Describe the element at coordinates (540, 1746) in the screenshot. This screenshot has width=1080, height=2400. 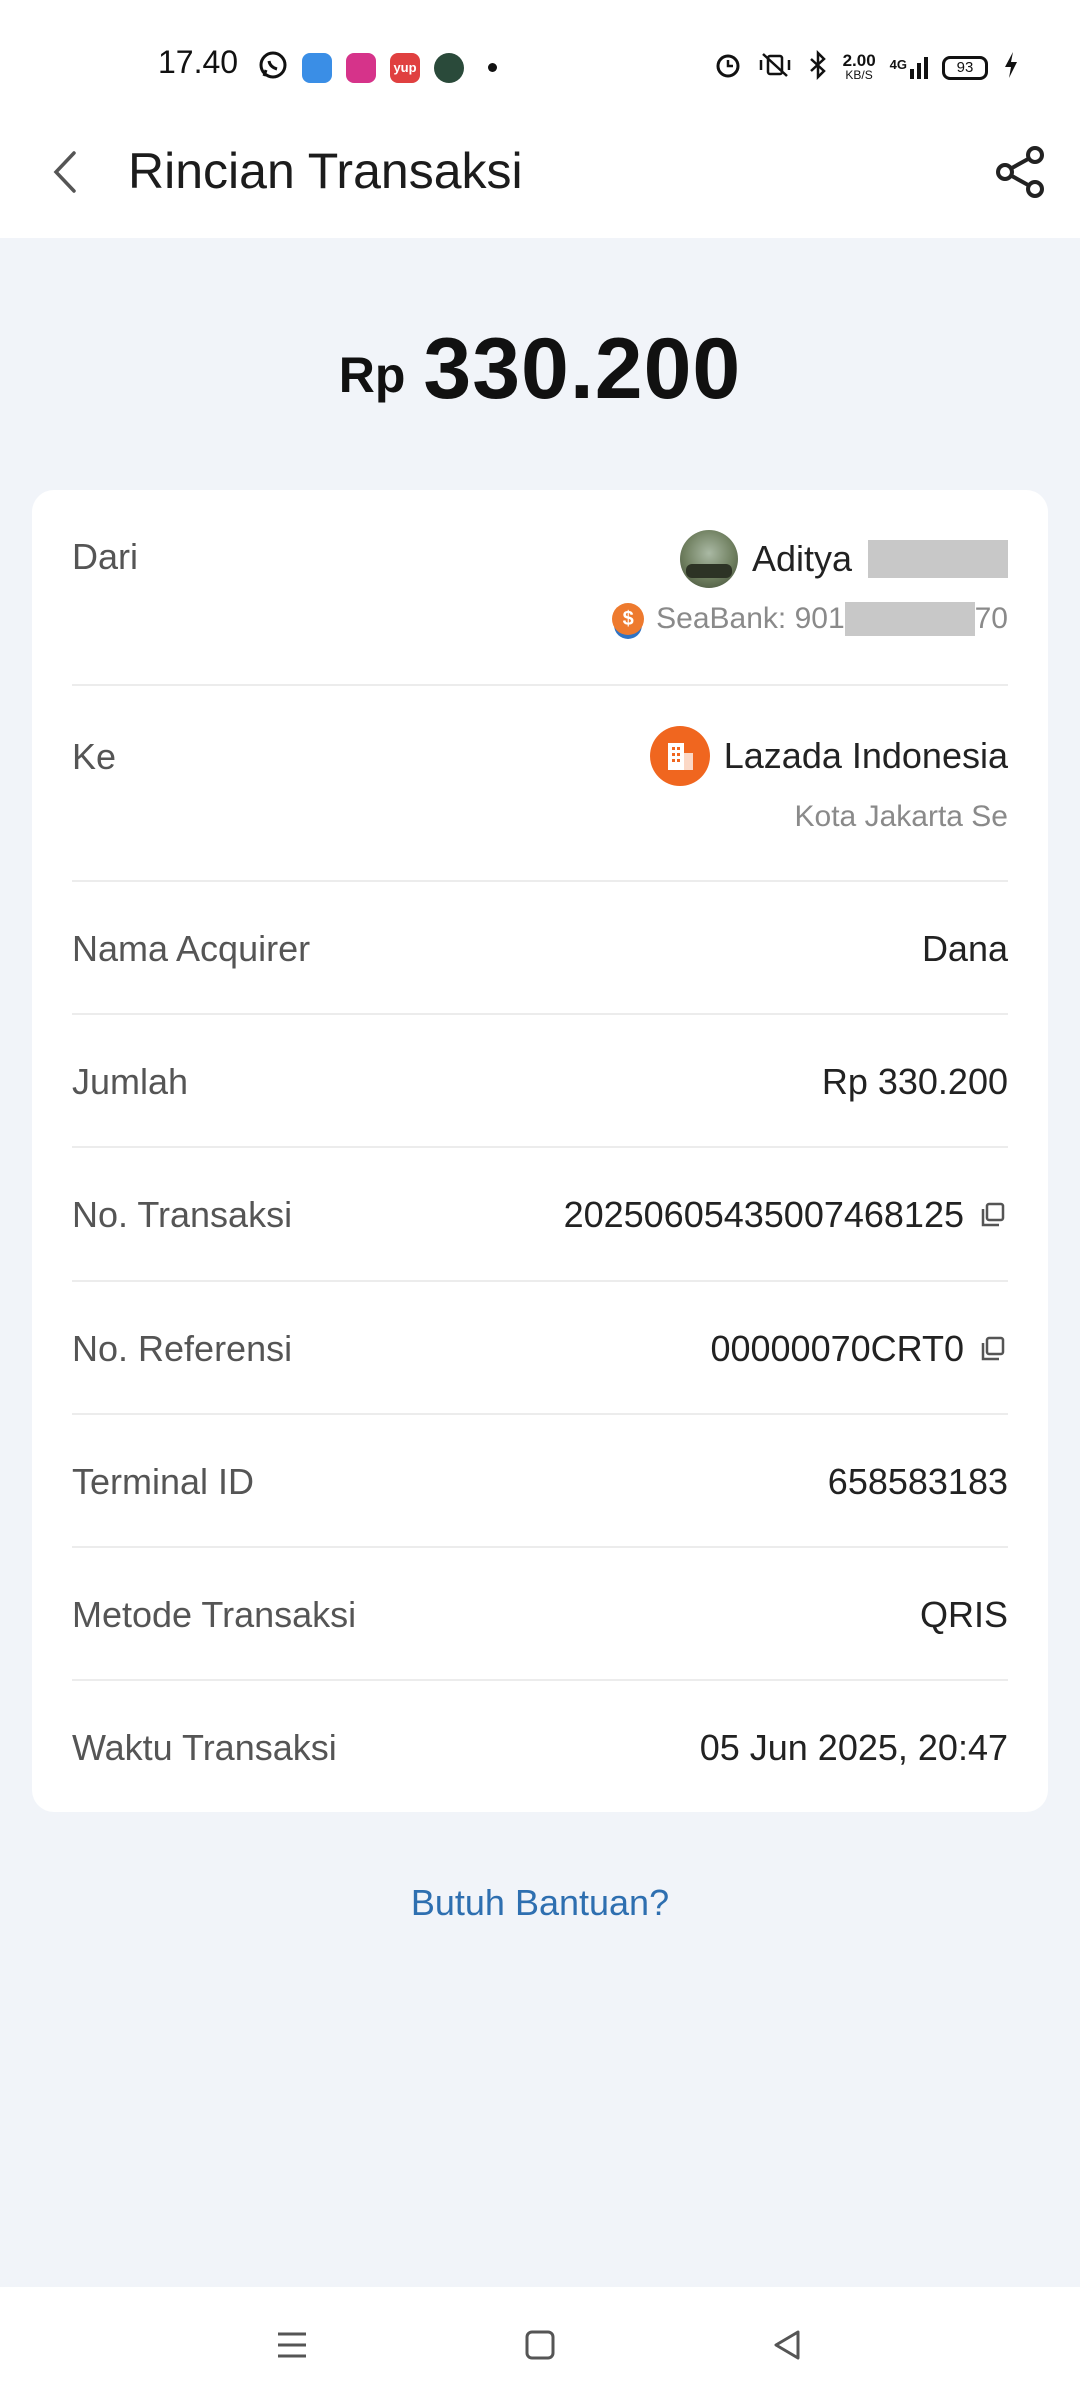
I see `row-transaction-time: Waktu Transaksi 05 Jun 2025, 20:47` at that location.